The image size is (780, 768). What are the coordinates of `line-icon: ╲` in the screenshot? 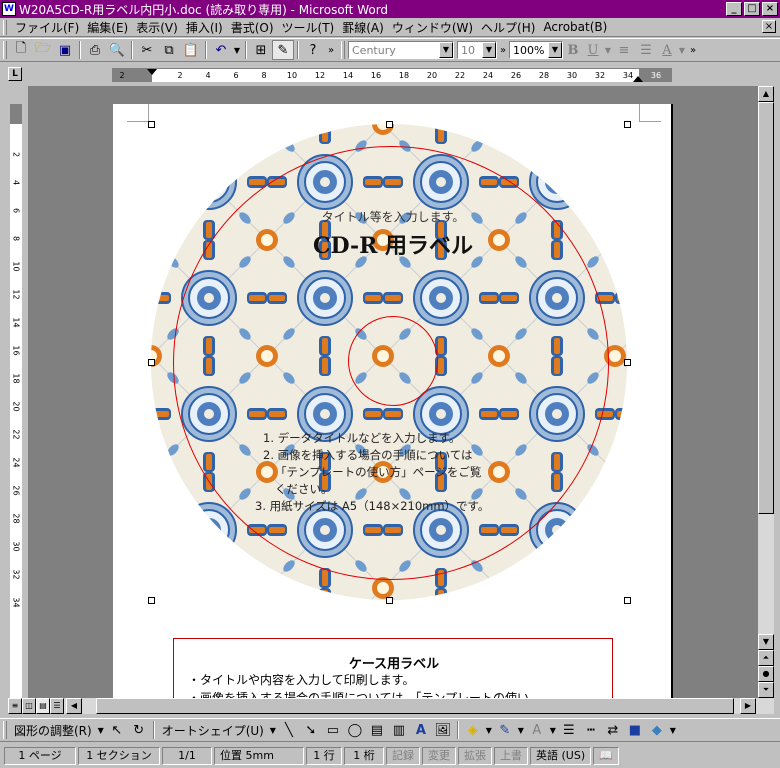 It's located at (289, 730).